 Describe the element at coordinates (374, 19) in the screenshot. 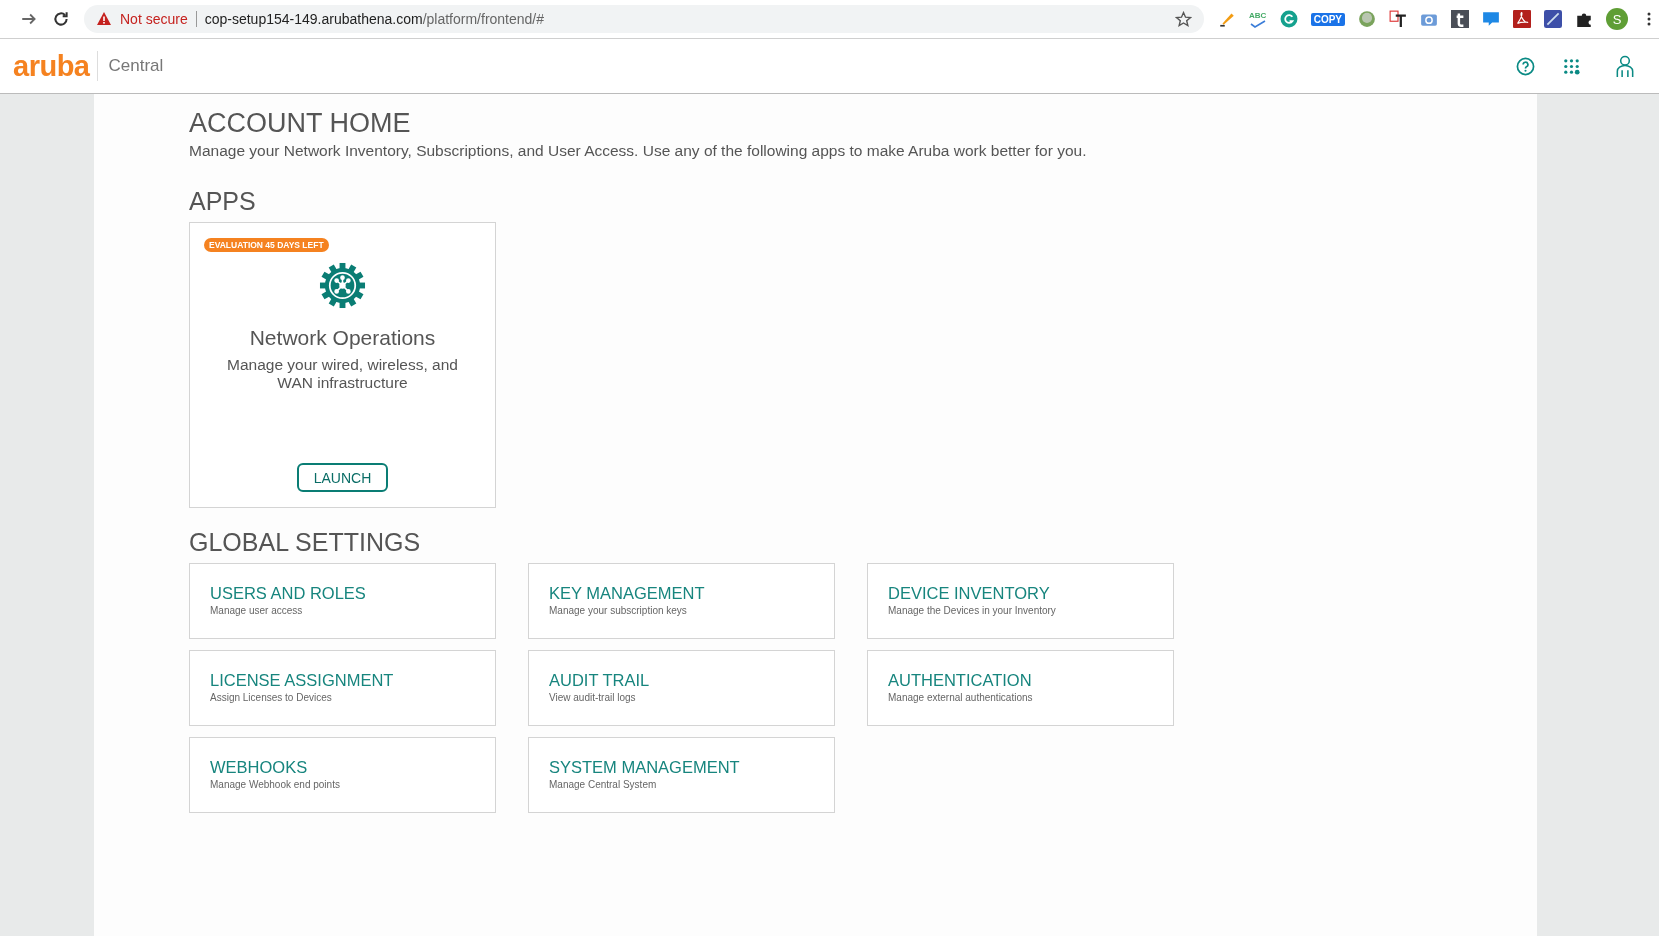

I see `url-text: cop-setup154-149.arubathena.com/platform/frontend/#` at that location.